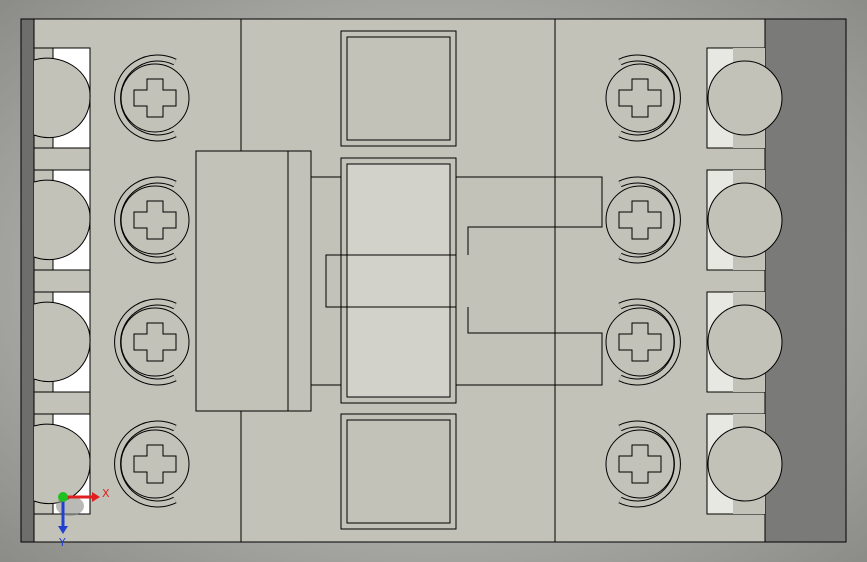  I want to click on x-axis-label: X, so click(106, 493).